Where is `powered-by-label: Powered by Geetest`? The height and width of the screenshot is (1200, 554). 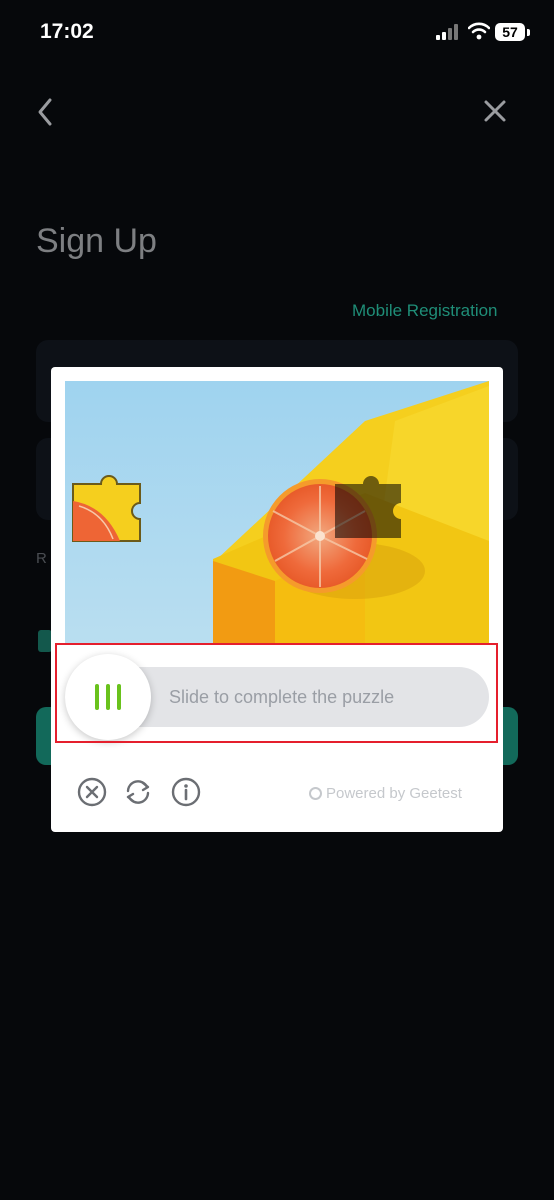
powered-by-label: Powered by Geetest is located at coordinates (385, 793).